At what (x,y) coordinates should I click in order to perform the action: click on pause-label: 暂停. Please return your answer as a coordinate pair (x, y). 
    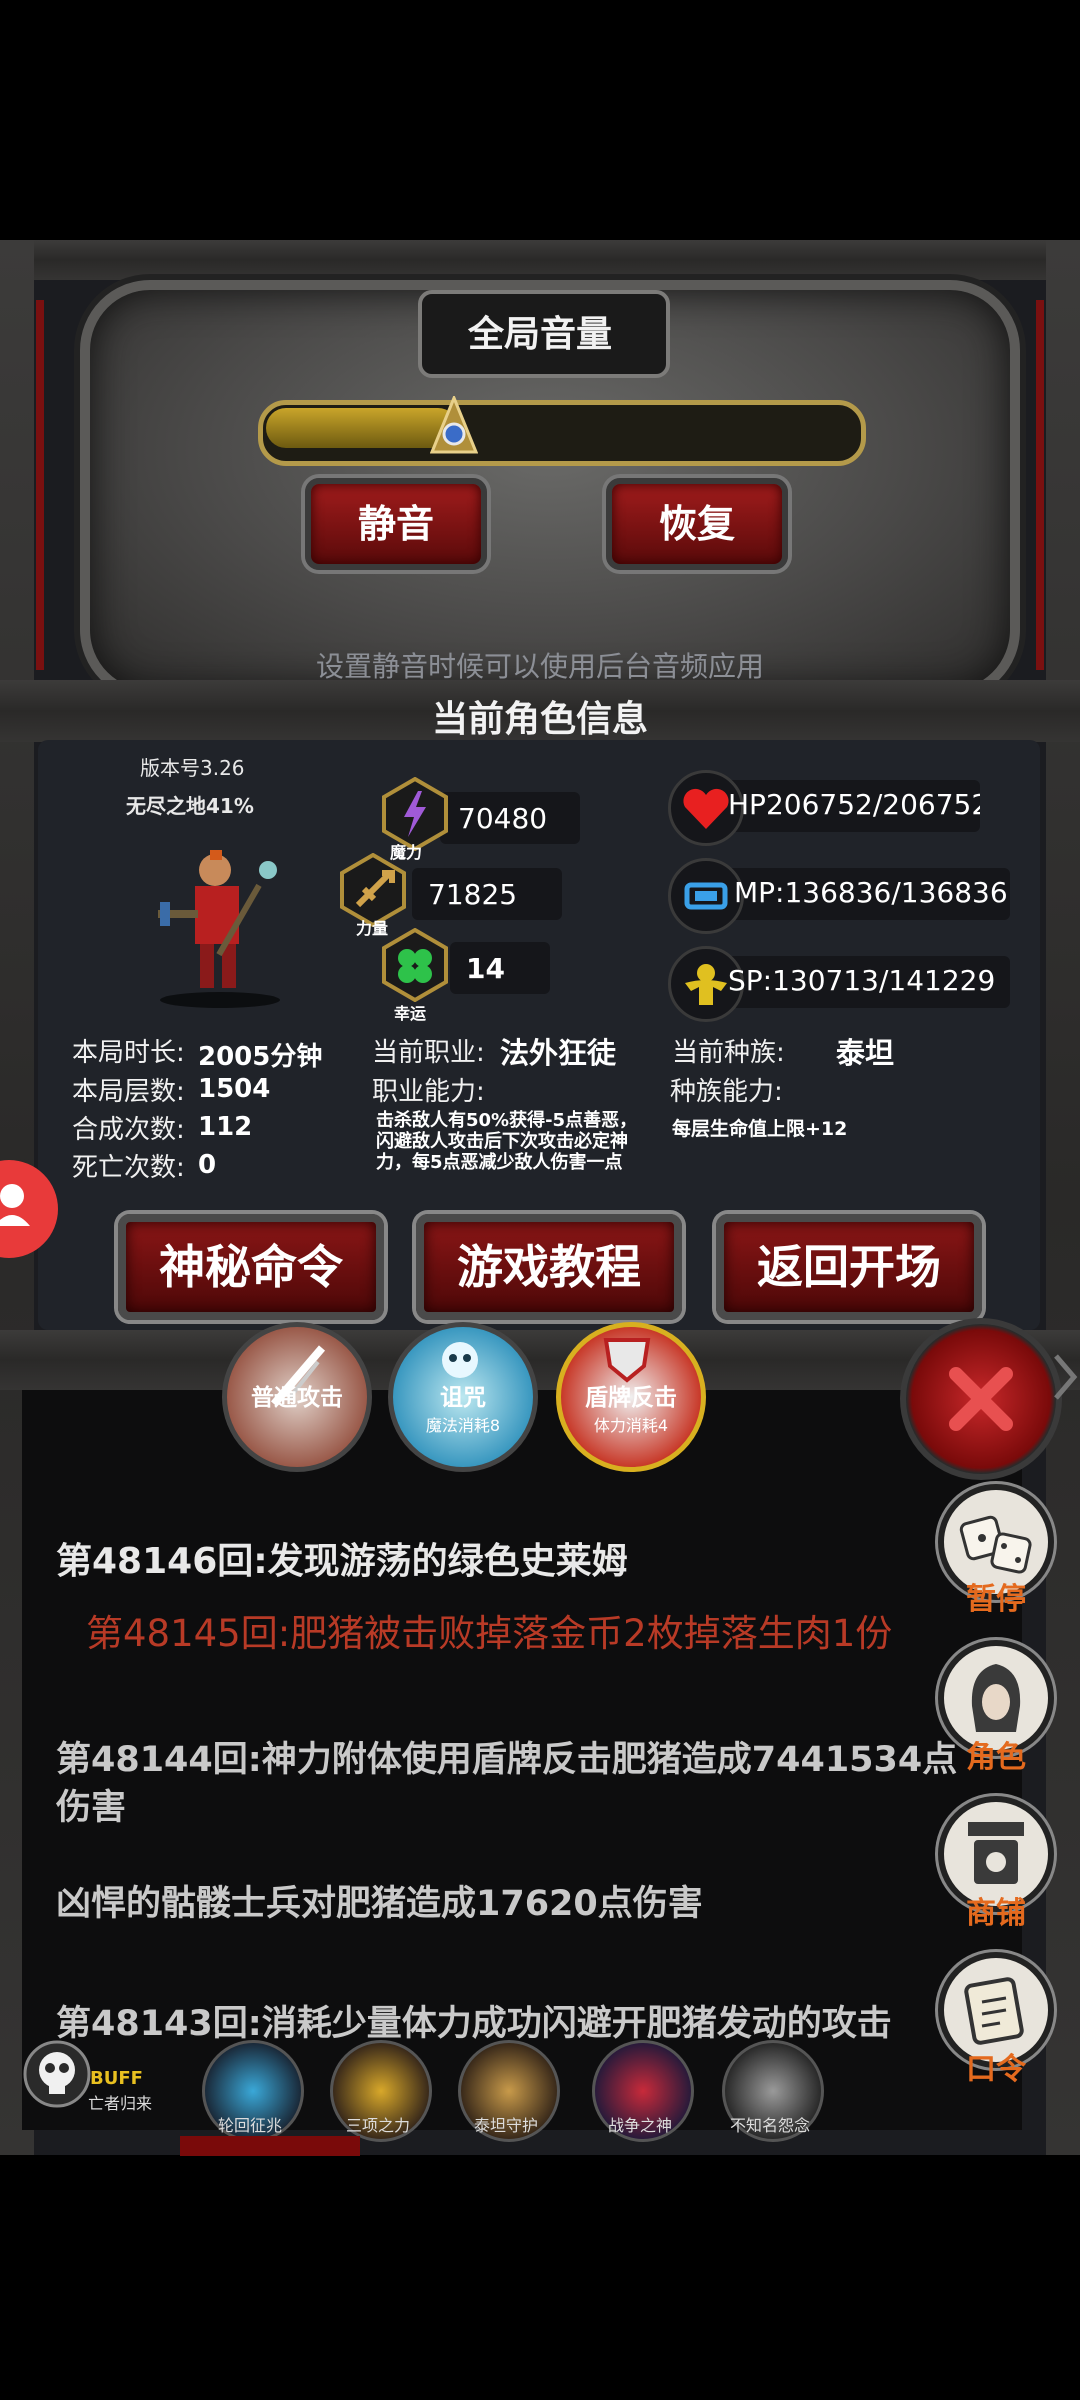
    Looking at the image, I should click on (996, 1599).